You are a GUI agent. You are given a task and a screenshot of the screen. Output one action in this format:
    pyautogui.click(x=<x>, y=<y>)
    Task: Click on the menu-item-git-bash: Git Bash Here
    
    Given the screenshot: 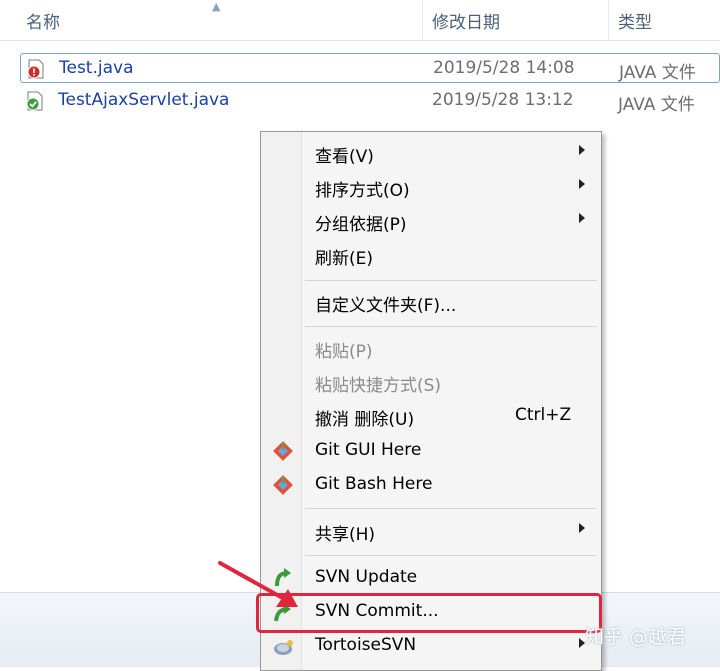 What is the action you would take?
    pyautogui.click(x=431, y=485)
    